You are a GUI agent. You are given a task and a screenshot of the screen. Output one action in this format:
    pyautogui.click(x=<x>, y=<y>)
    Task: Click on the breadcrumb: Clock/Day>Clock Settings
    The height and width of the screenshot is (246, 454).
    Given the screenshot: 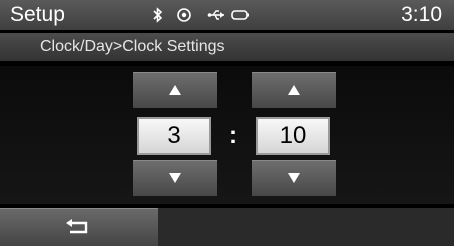 What is the action you would take?
    pyautogui.click(x=132, y=46)
    